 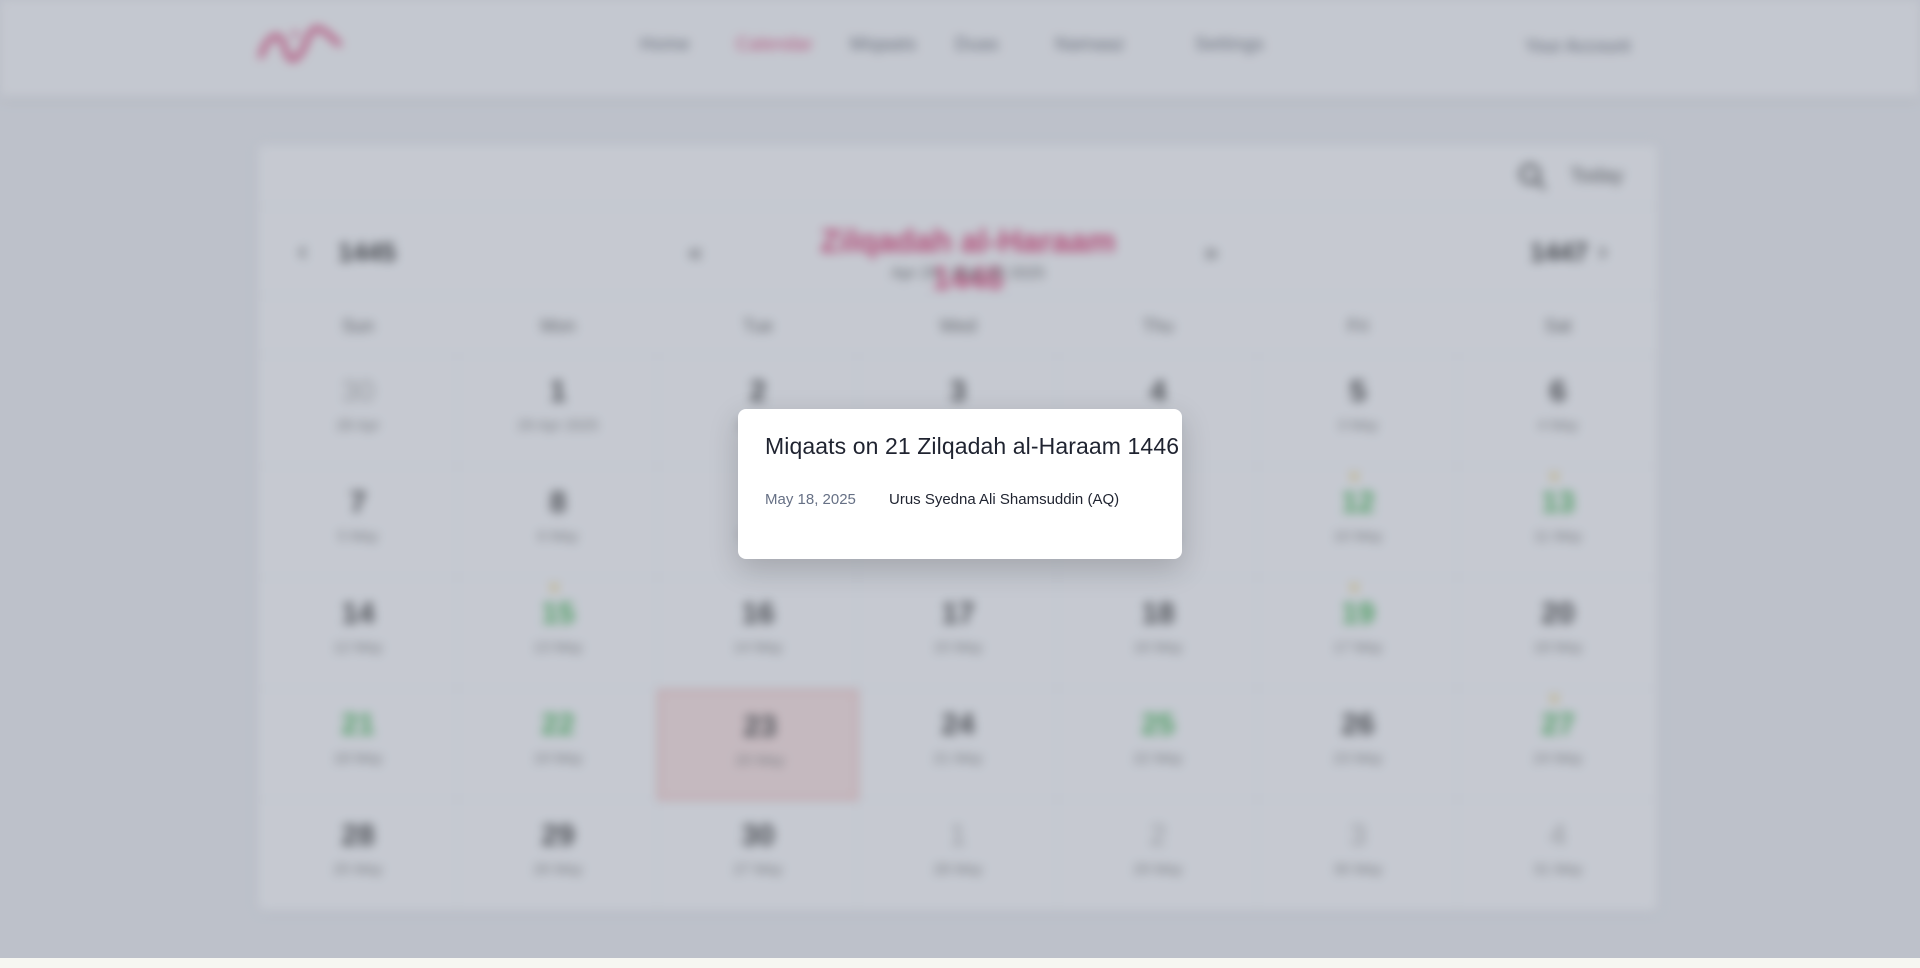 What do you see at coordinates (810, 499) in the screenshot?
I see `miqaat-date: May 18, 2025` at bounding box center [810, 499].